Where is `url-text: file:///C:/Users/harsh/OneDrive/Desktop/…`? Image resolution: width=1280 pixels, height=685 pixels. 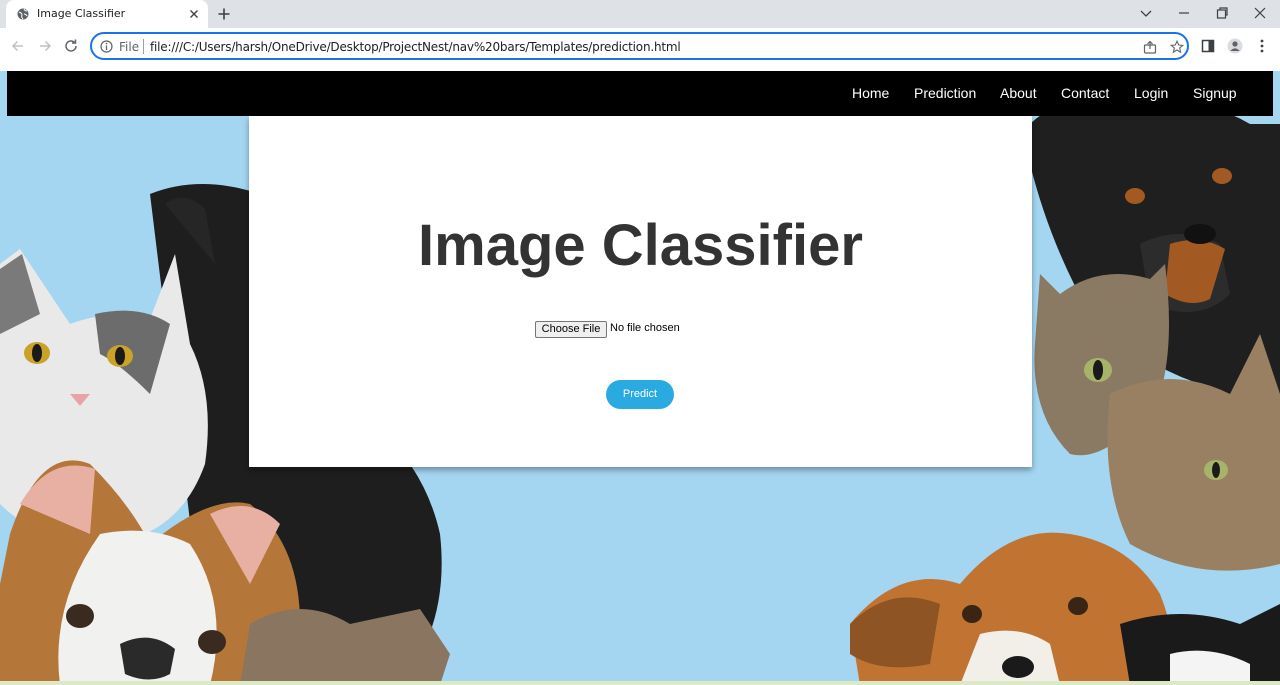 url-text: file:///C:/Users/harsh/OneDrive/Desktop/… is located at coordinates (415, 47).